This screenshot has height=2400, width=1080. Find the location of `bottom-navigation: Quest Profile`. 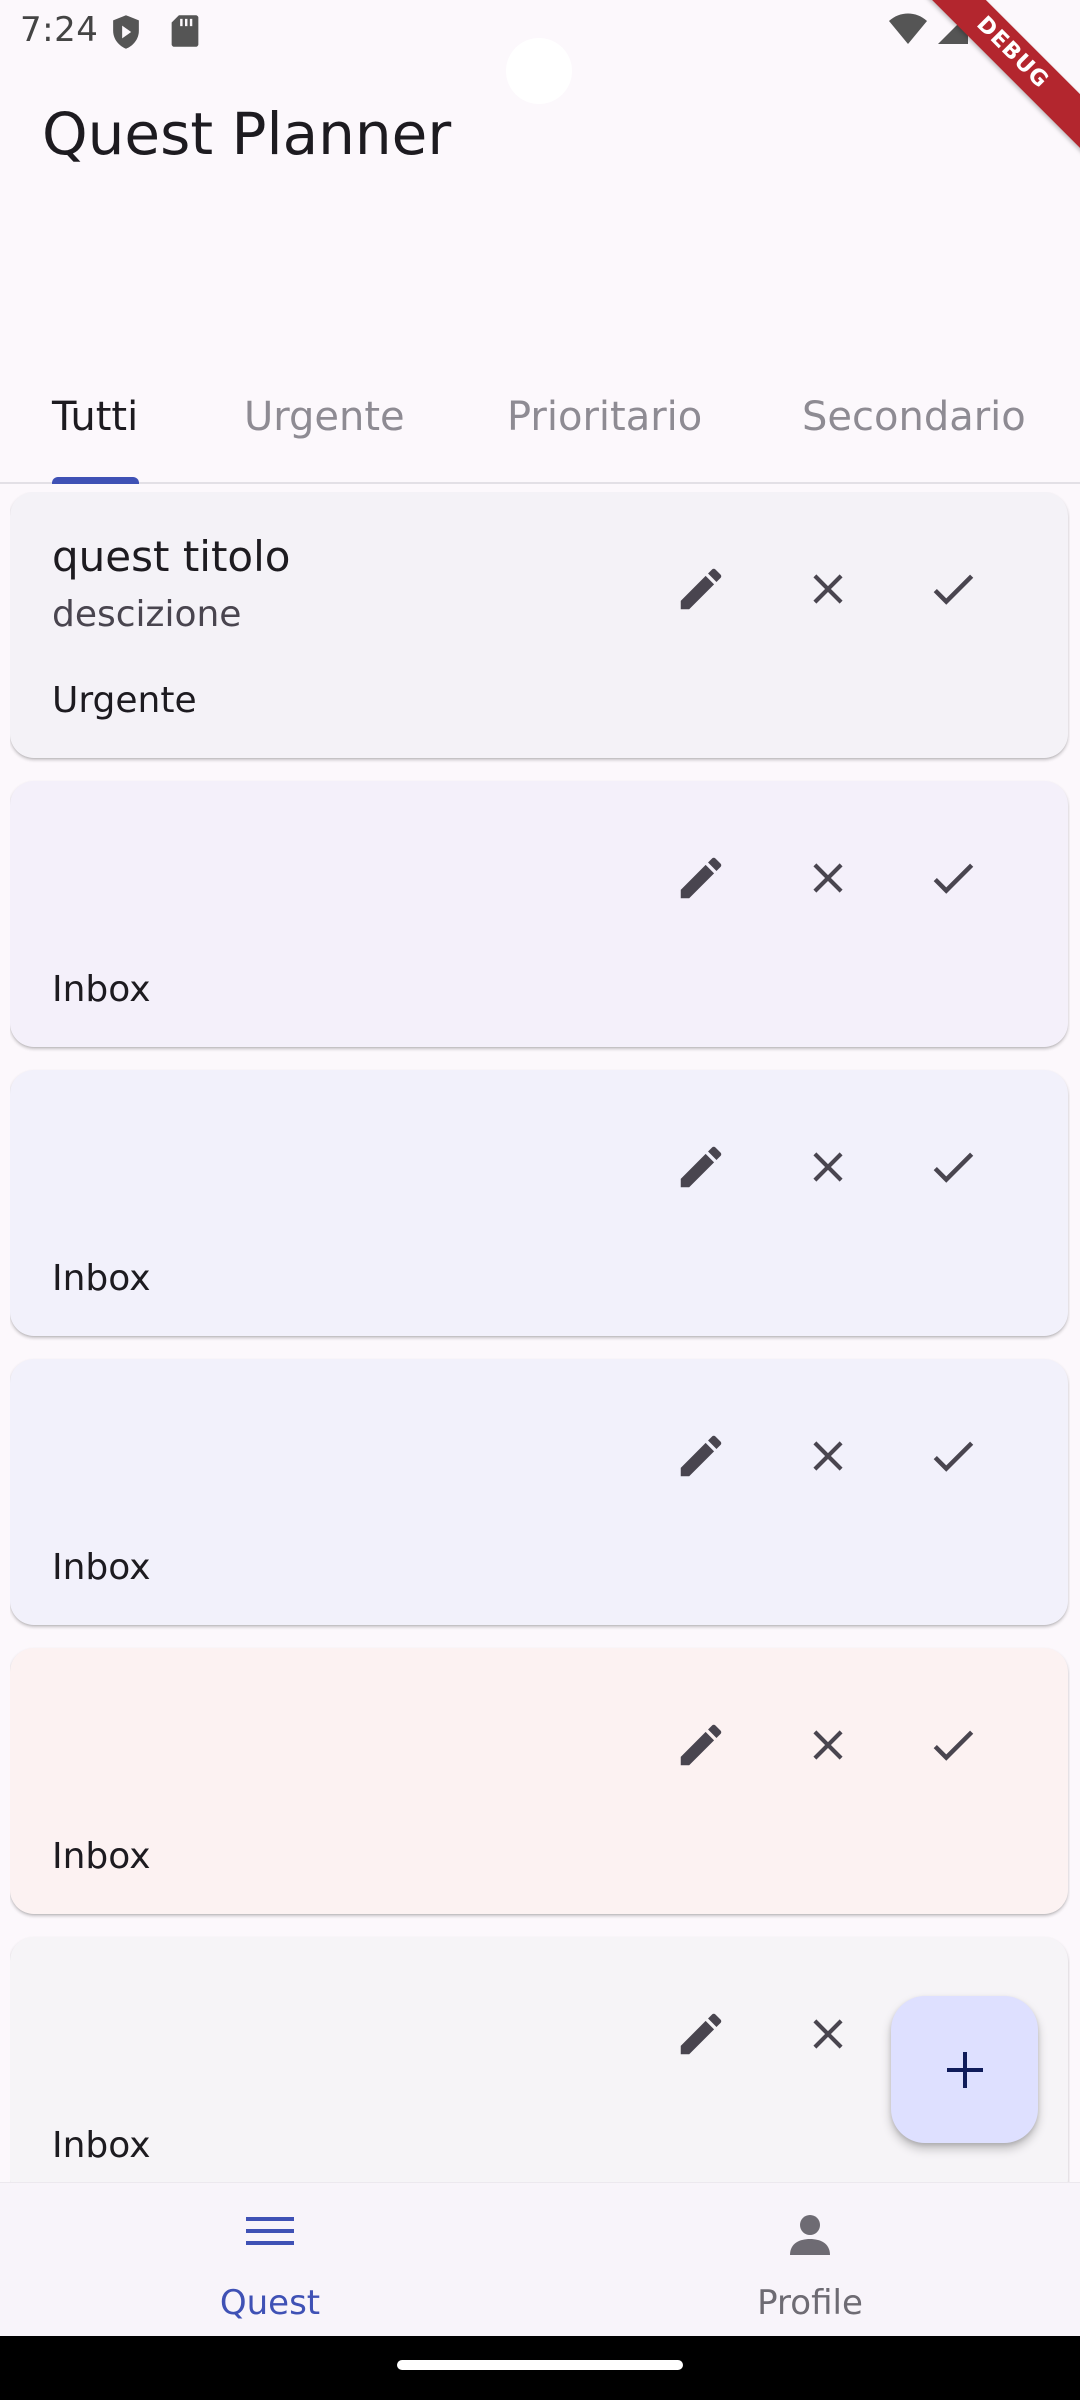

bottom-navigation: Quest Profile is located at coordinates (540, 2259).